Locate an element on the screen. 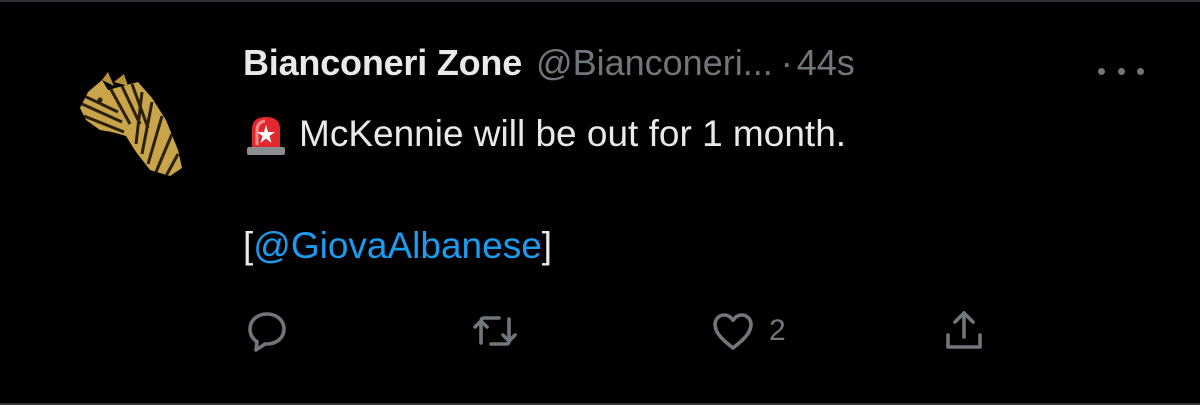 The width and height of the screenshot is (1200, 405). mention-link: @GiovaAlbanese is located at coordinates (397, 246).